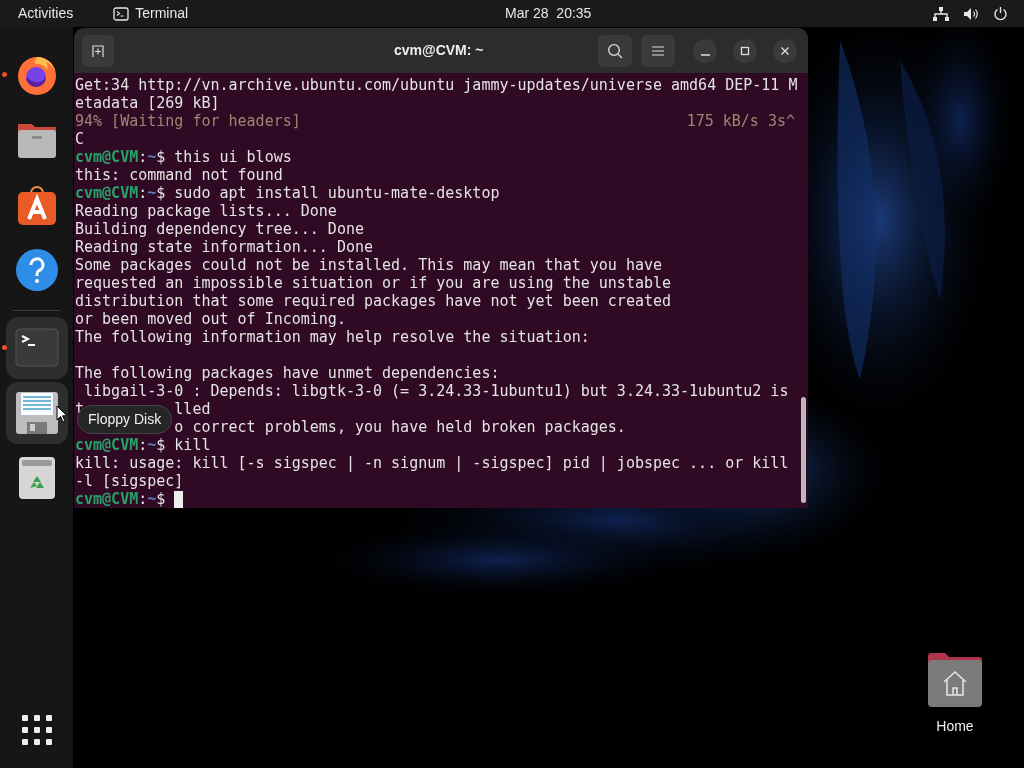  What do you see at coordinates (803, 450) in the screenshot?
I see `scrollbar-thumb` at bounding box center [803, 450].